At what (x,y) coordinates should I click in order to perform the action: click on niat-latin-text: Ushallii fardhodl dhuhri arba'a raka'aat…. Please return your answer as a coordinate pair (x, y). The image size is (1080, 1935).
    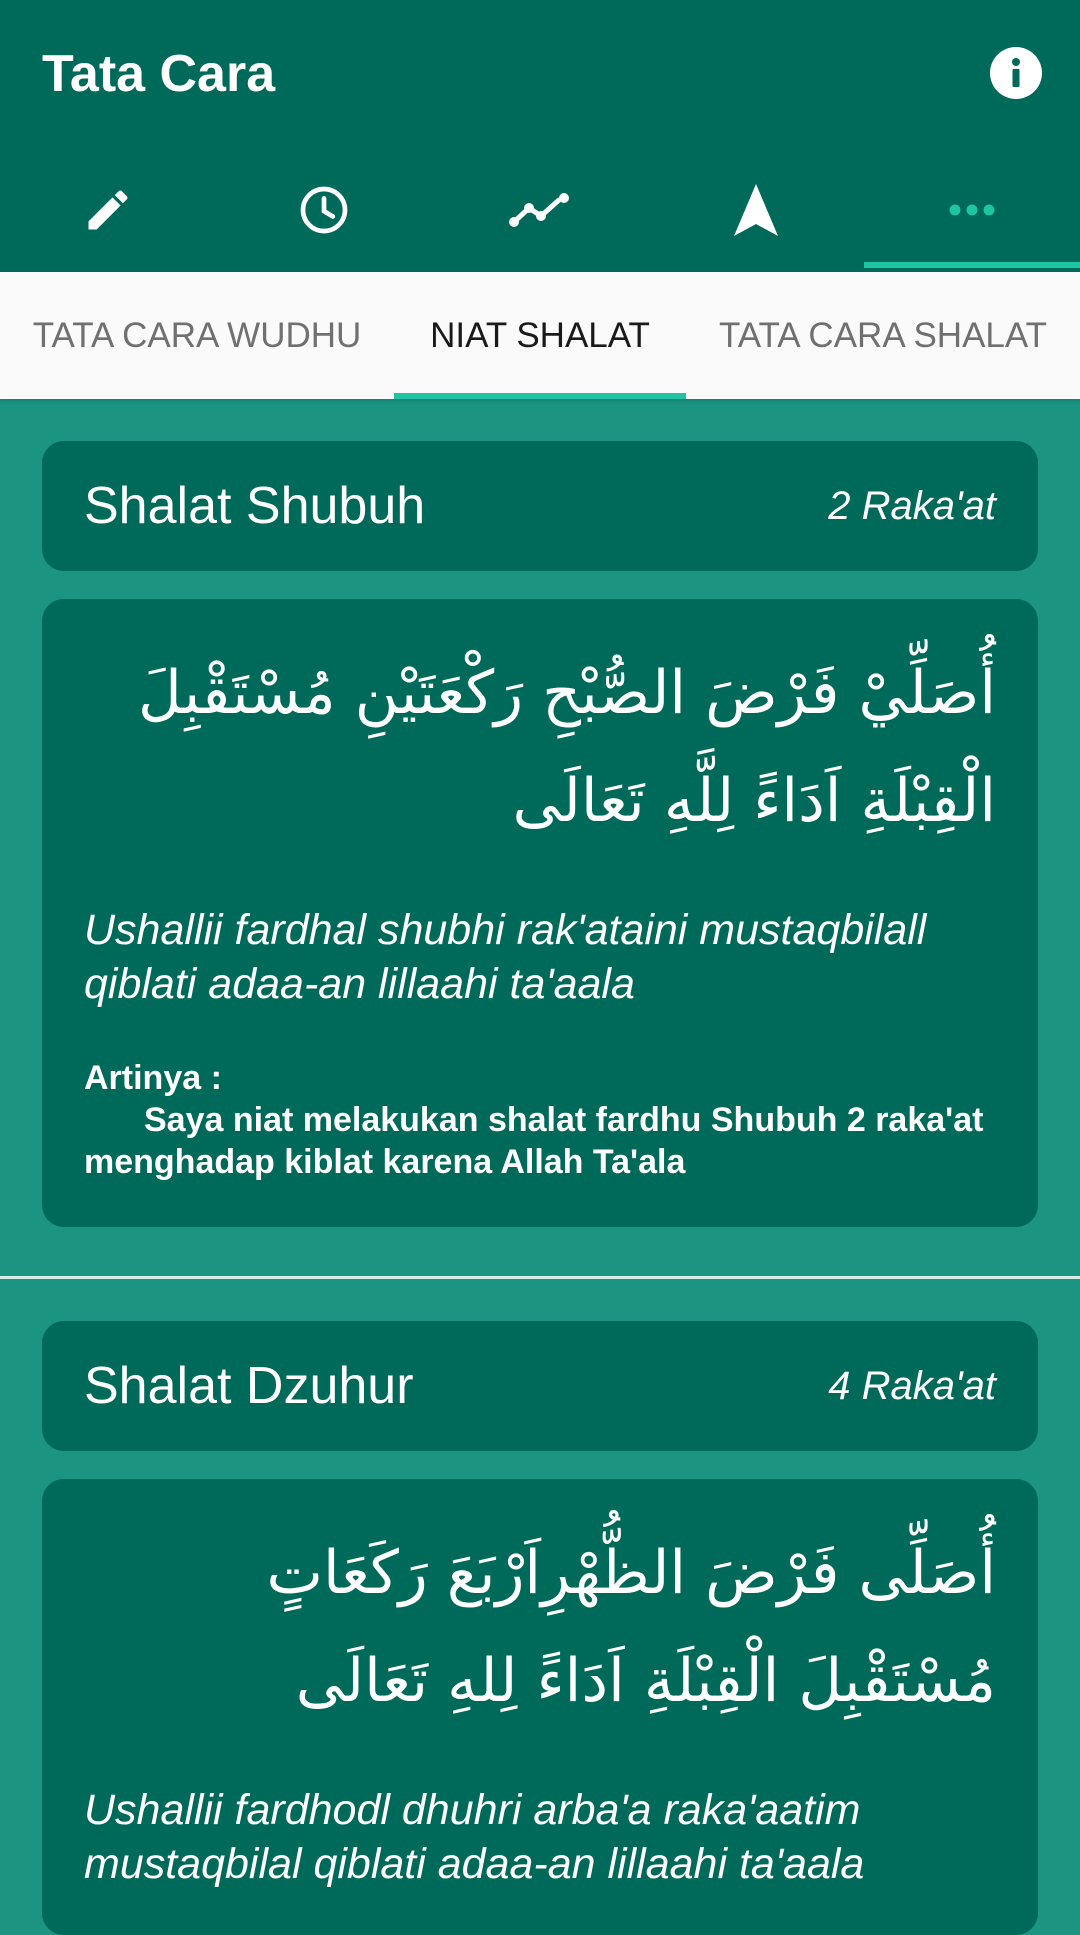
    Looking at the image, I should click on (474, 1837).